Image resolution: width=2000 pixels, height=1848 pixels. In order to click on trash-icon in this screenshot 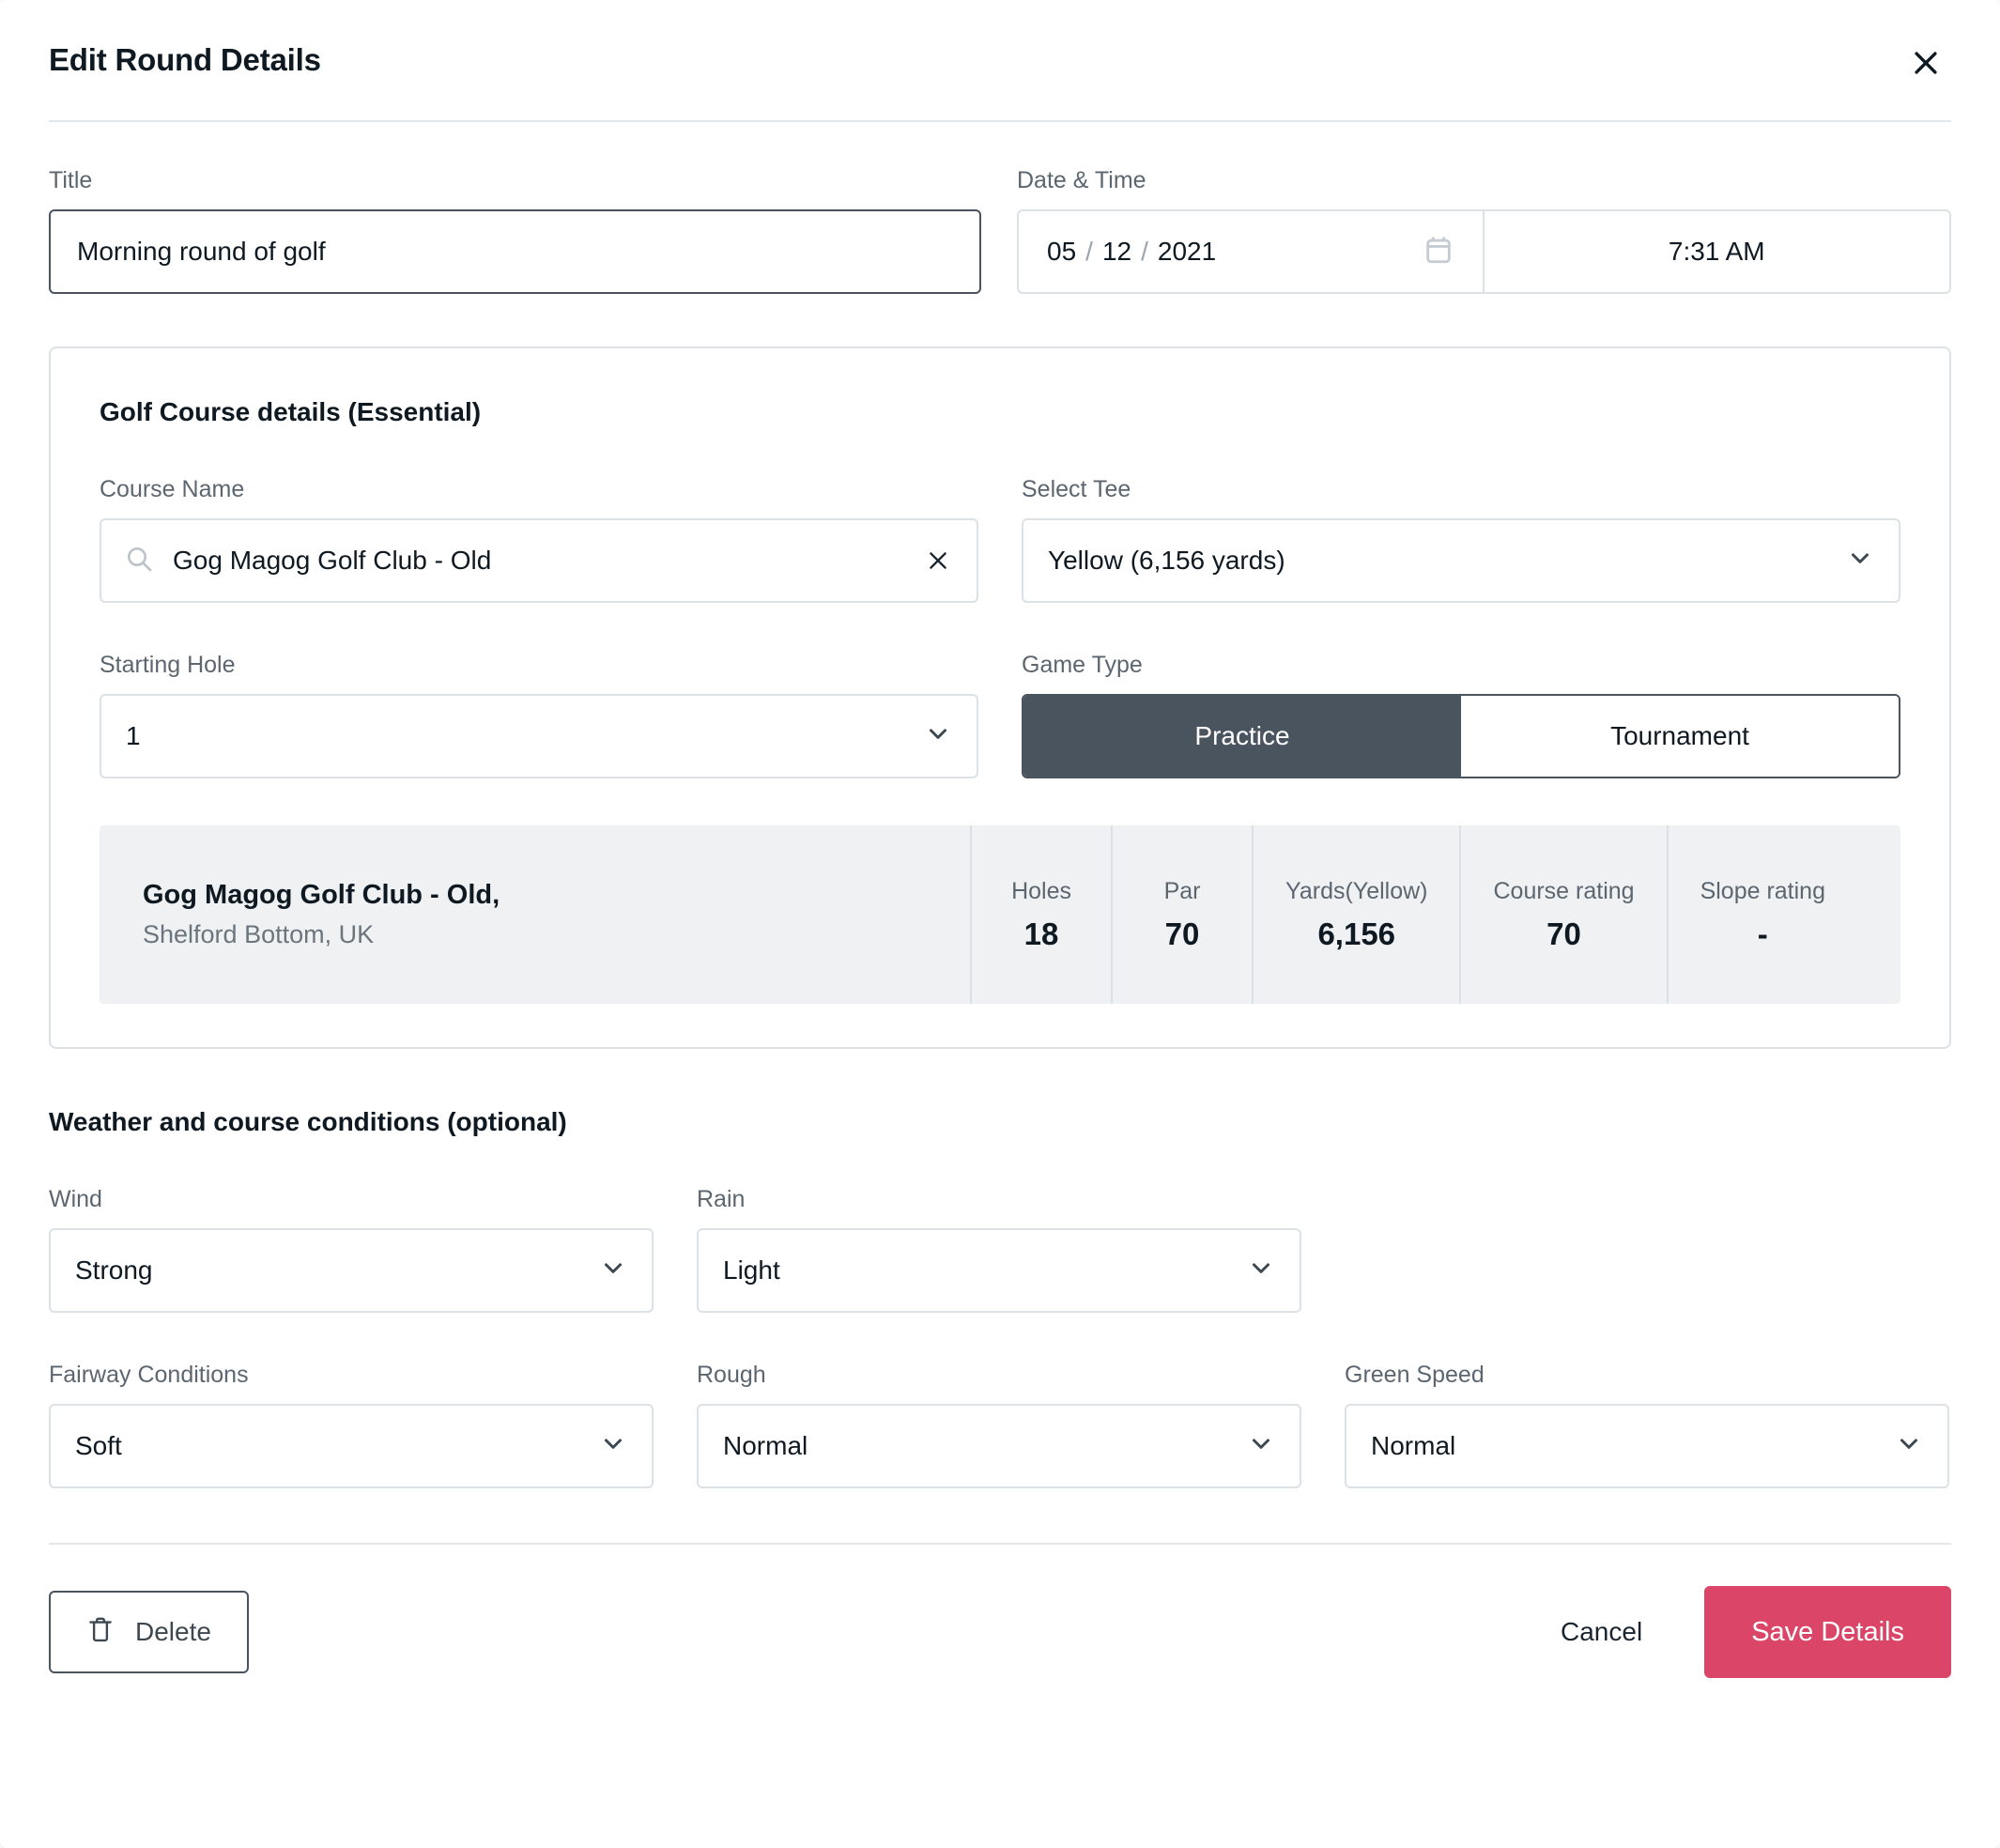, I will do `click(100, 1632)`.